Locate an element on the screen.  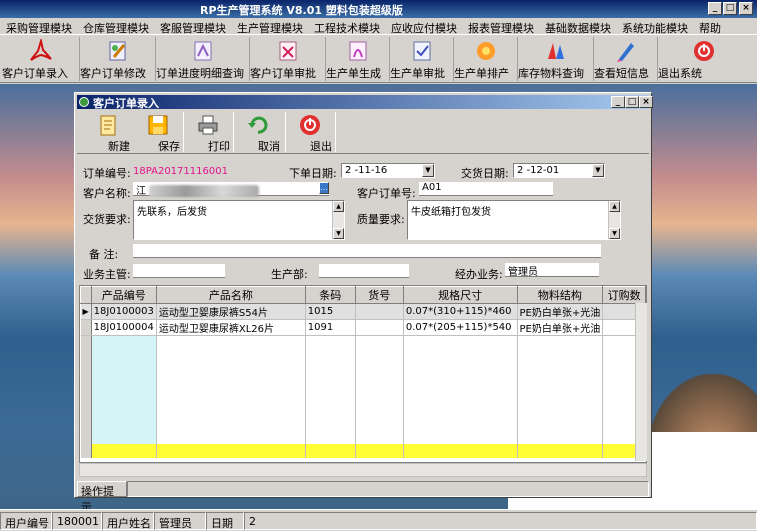
printer-icon is located at coordinates (208, 125).